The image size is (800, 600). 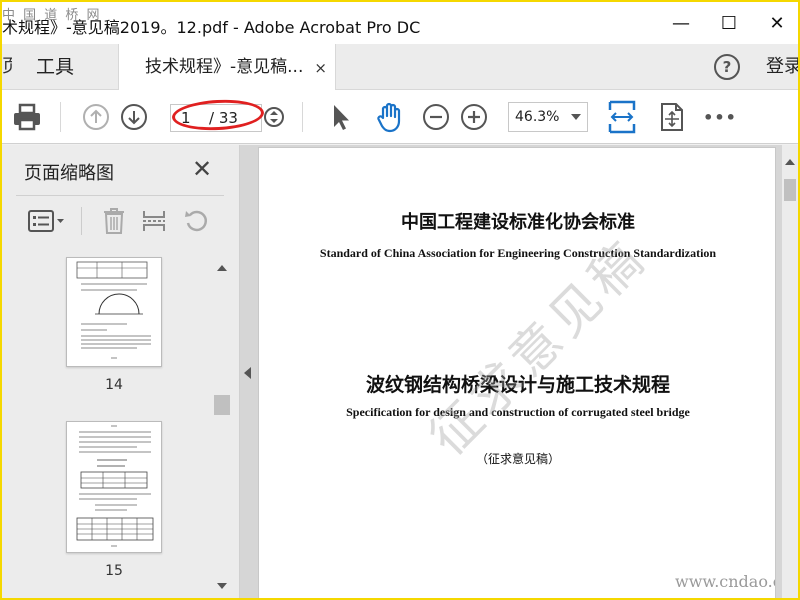 I want to click on list-options-icon, so click(x=46, y=221).